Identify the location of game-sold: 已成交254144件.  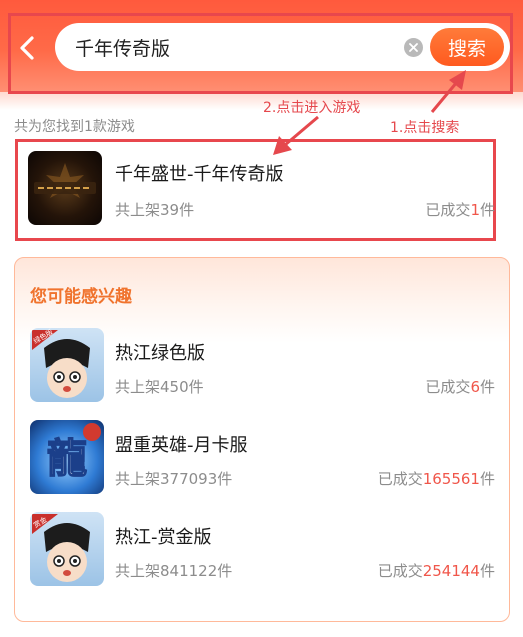
(436, 570).